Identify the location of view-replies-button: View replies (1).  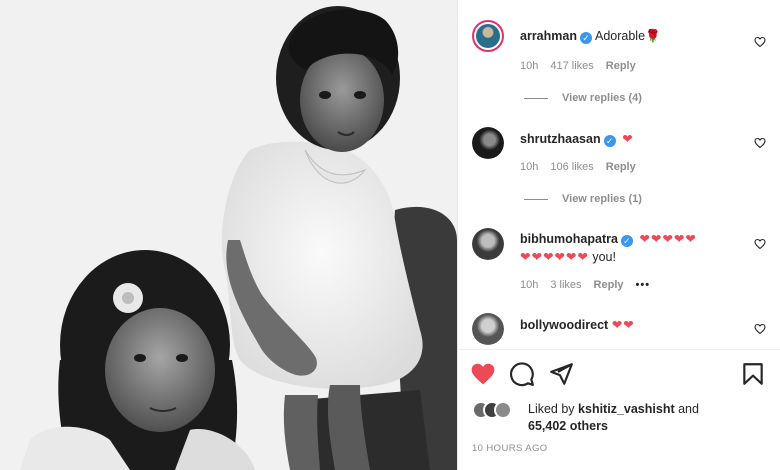
(583, 199).